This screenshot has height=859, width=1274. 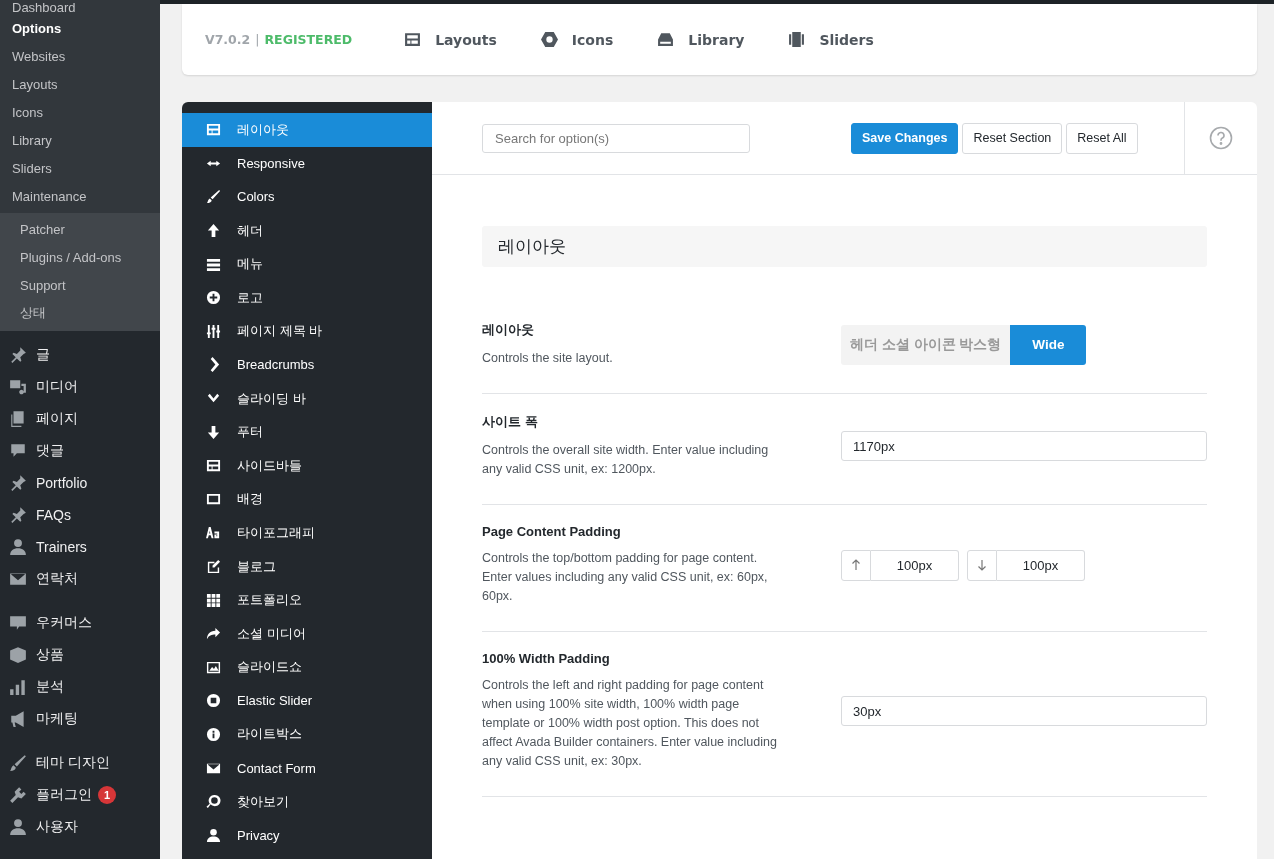 What do you see at coordinates (213, 499) in the screenshot?
I see `monitor-icon` at bounding box center [213, 499].